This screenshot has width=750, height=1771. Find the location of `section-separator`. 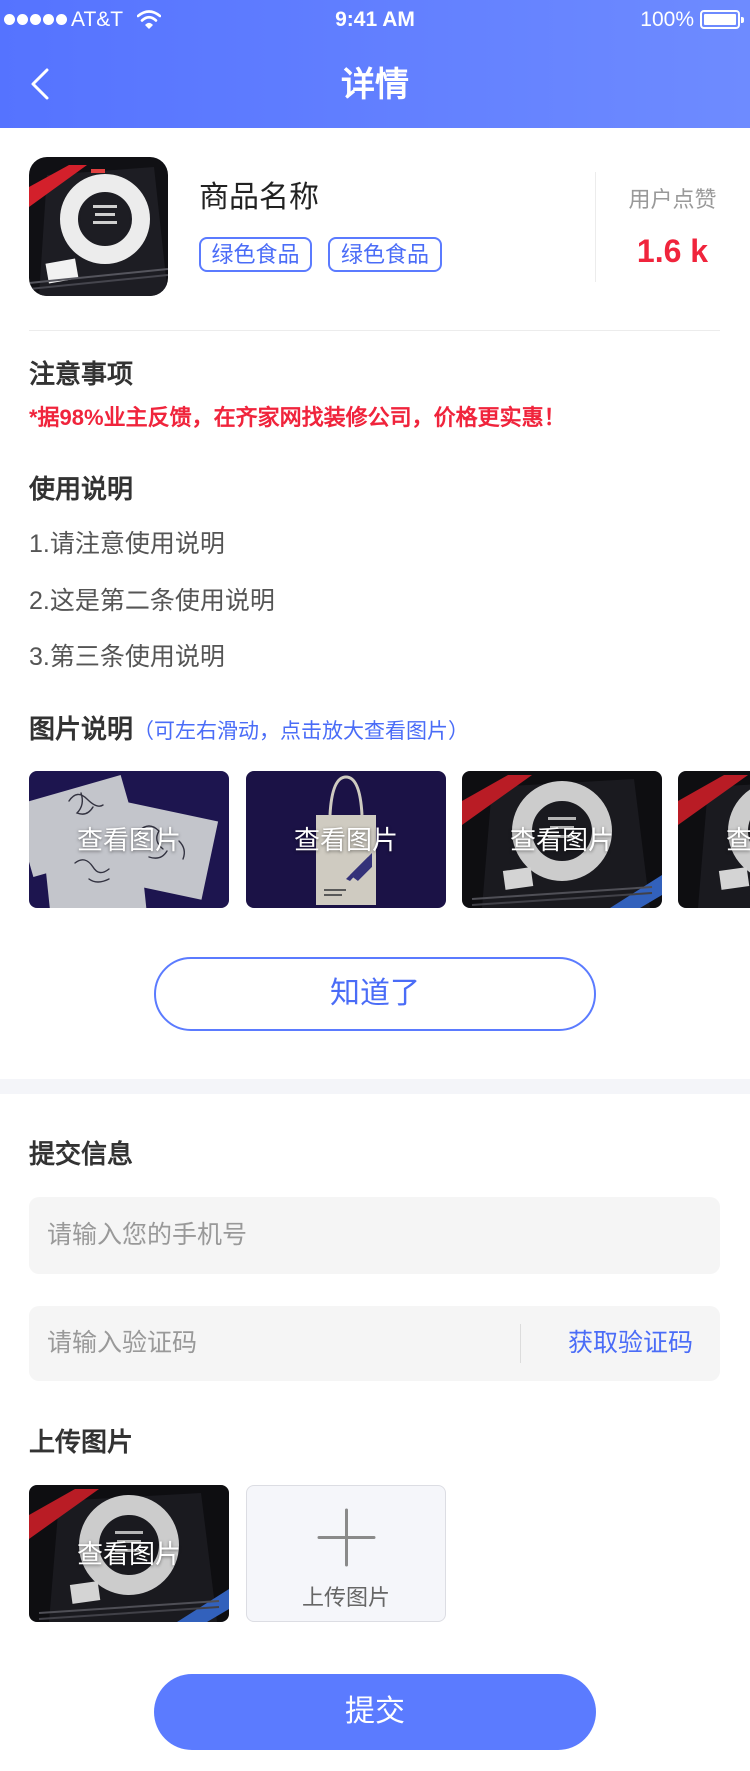

section-separator is located at coordinates (375, 1086).